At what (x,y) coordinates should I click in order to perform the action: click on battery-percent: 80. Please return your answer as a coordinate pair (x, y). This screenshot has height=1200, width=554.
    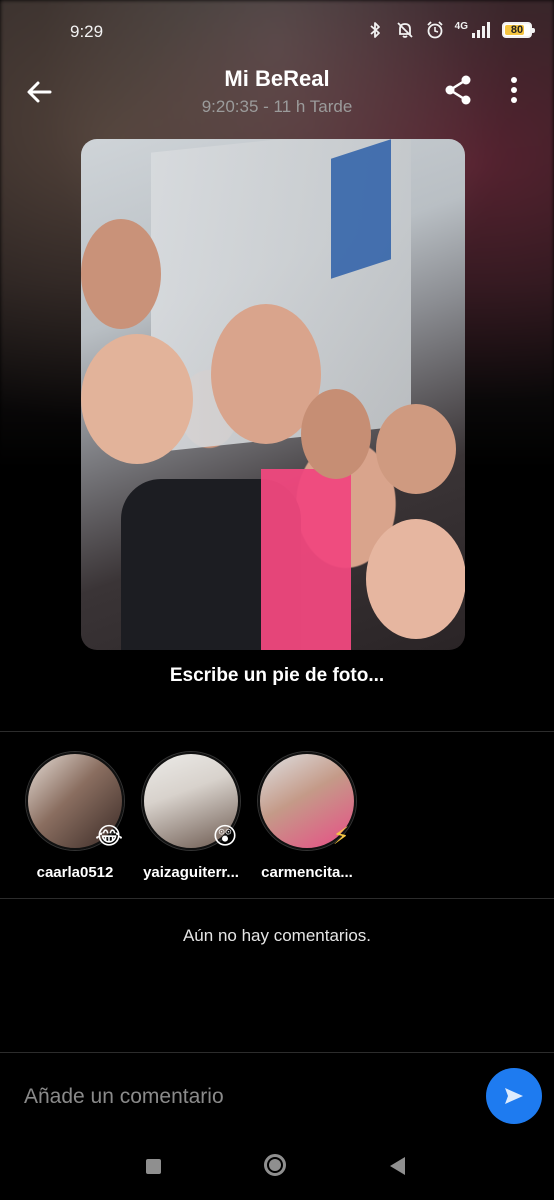
    Looking at the image, I should click on (517, 30).